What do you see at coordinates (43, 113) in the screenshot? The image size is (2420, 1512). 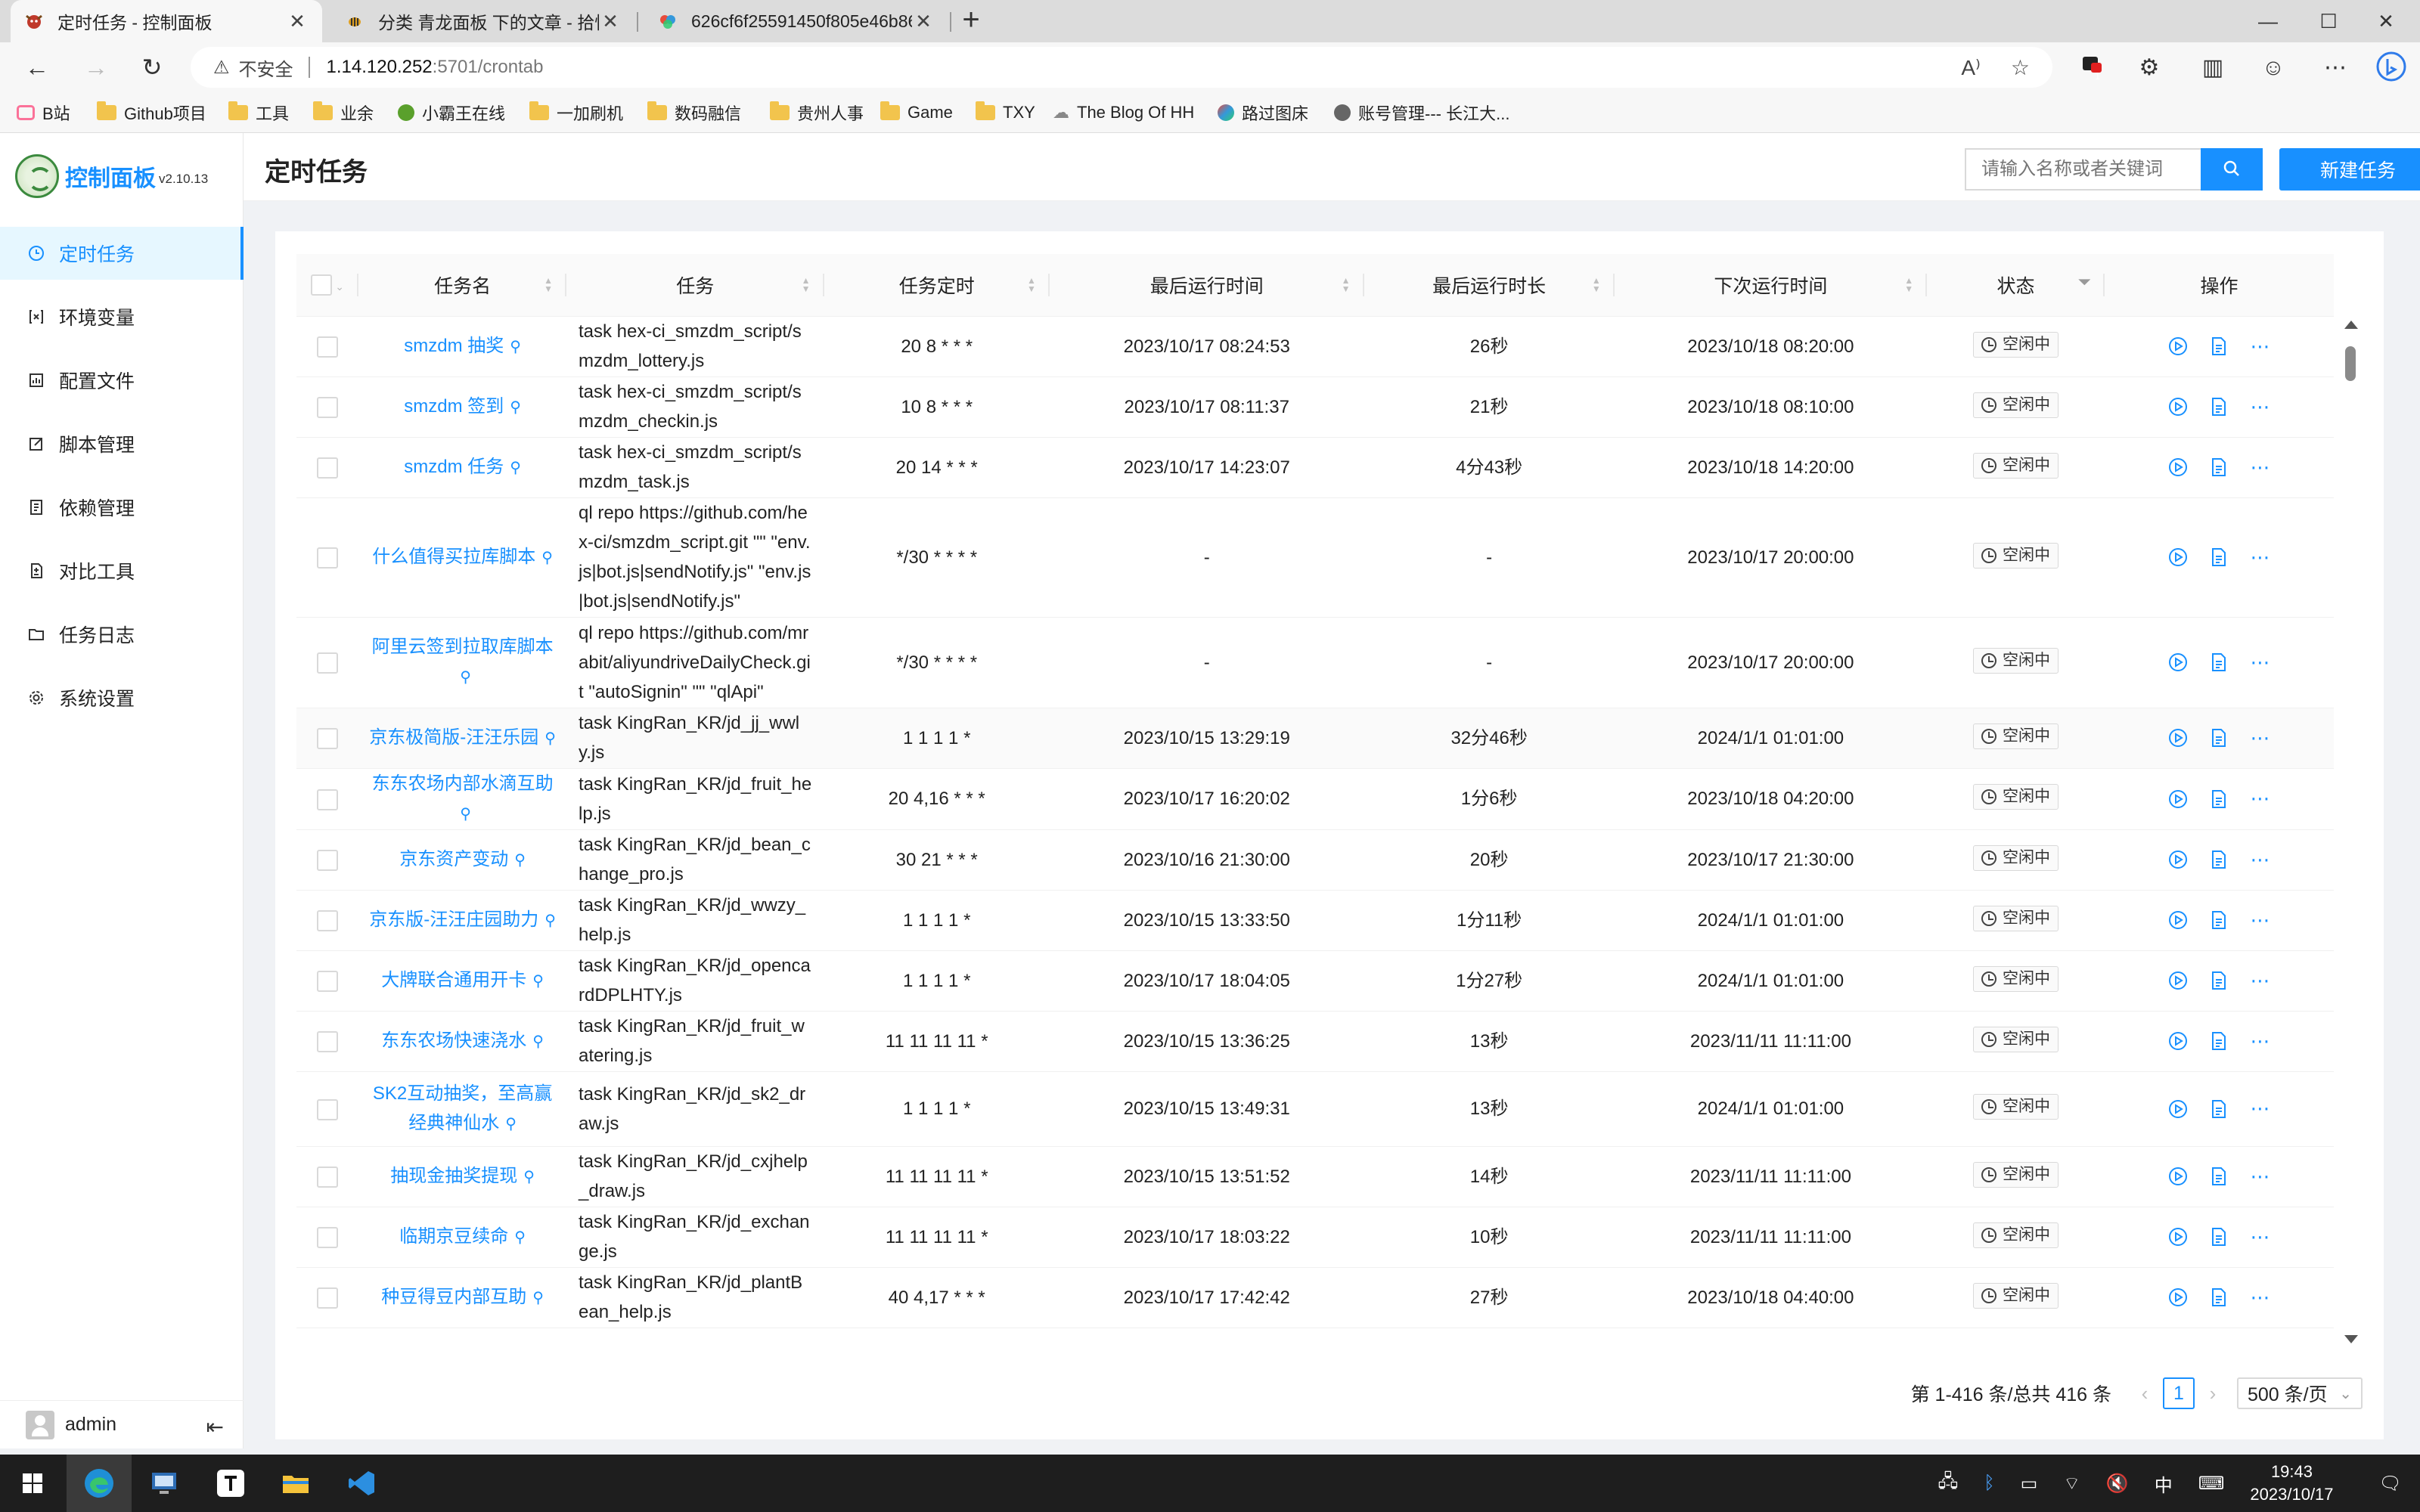 I see `bookmark-bilibili: B站` at bounding box center [43, 113].